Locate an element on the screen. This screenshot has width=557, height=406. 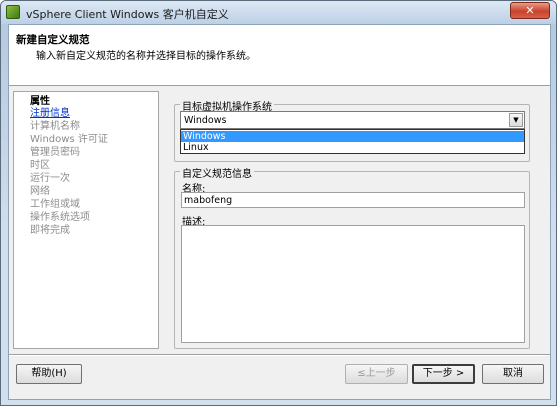
sidebar-section-properties: 属性 is located at coordinates (40, 101).